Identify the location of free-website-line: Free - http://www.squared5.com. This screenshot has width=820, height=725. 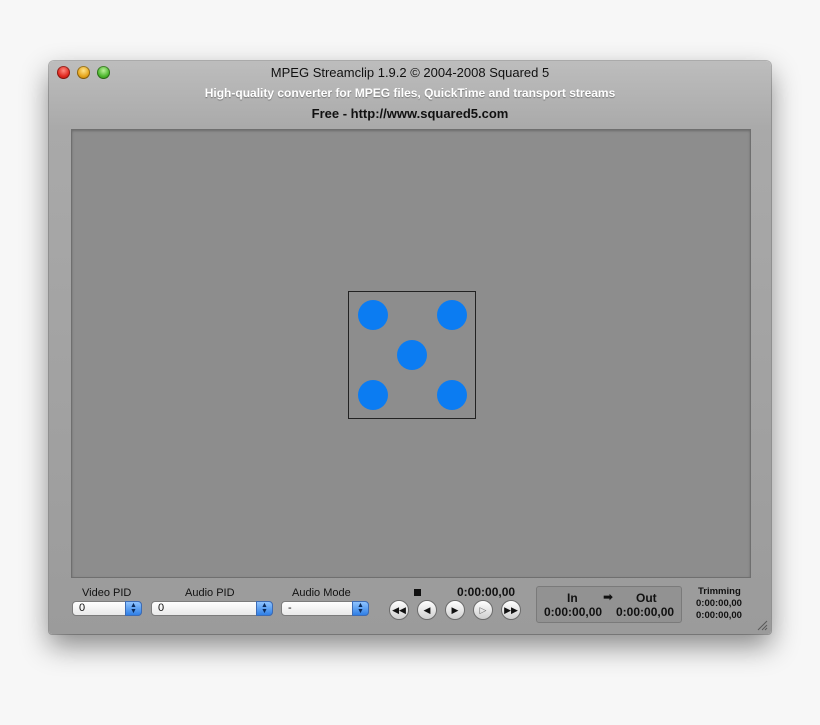
(410, 113).